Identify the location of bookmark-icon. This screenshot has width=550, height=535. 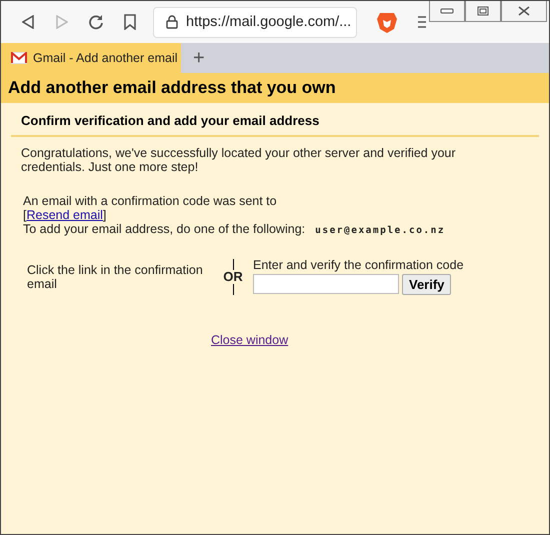
(130, 22).